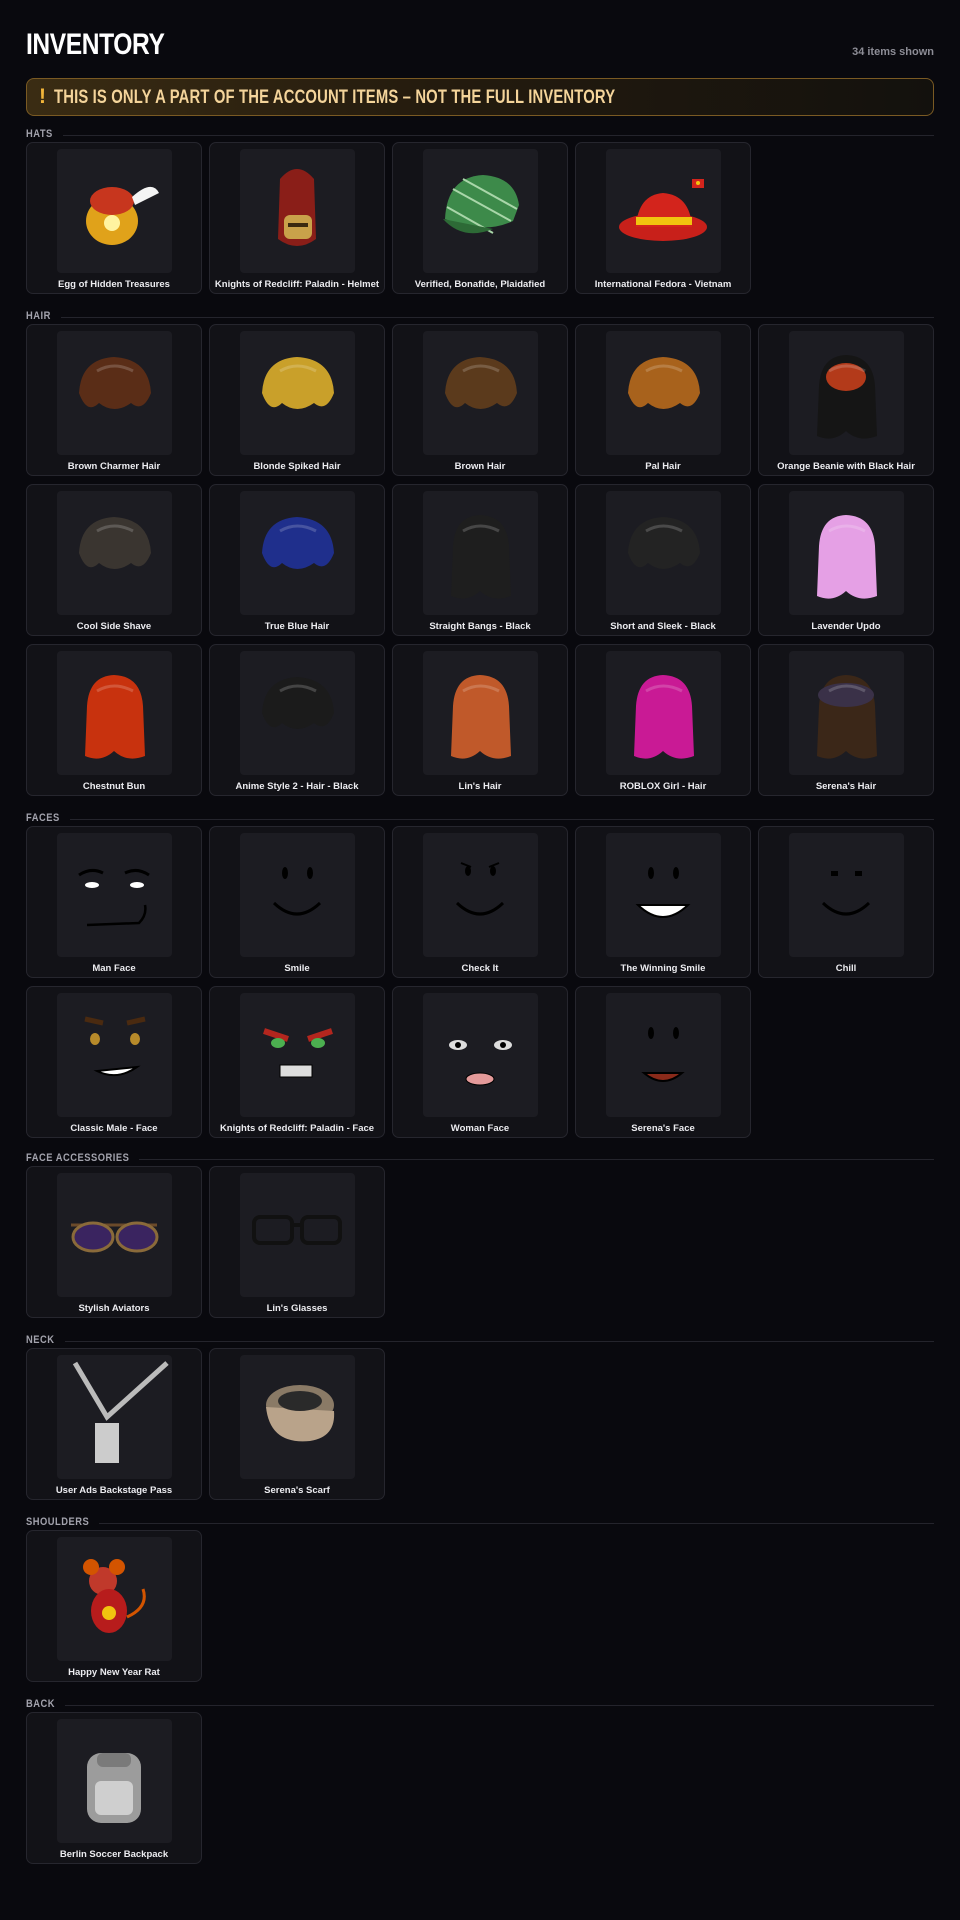  Describe the element at coordinates (297, 284) in the screenshot. I see `item-name: Knights of Redcliff: Paladin - Helmet` at that location.